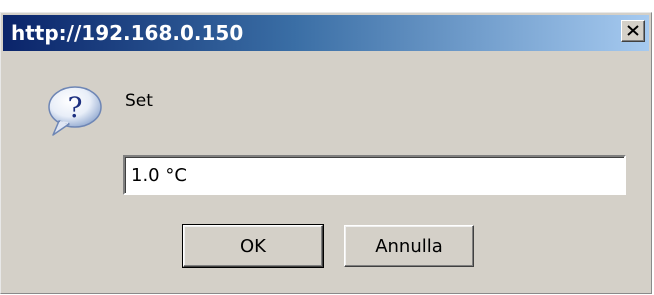 The height and width of the screenshot is (295, 654). I want to click on question-icon: ?, so click(75, 111).